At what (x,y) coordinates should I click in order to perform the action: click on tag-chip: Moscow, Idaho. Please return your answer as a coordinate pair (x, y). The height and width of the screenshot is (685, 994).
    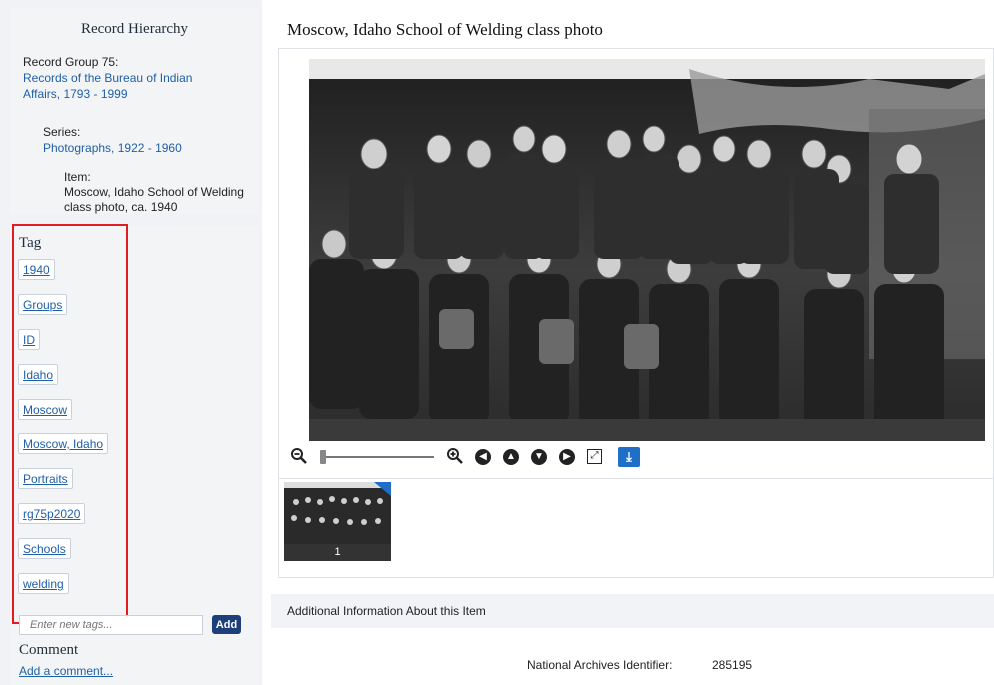
    Looking at the image, I should click on (63, 443).